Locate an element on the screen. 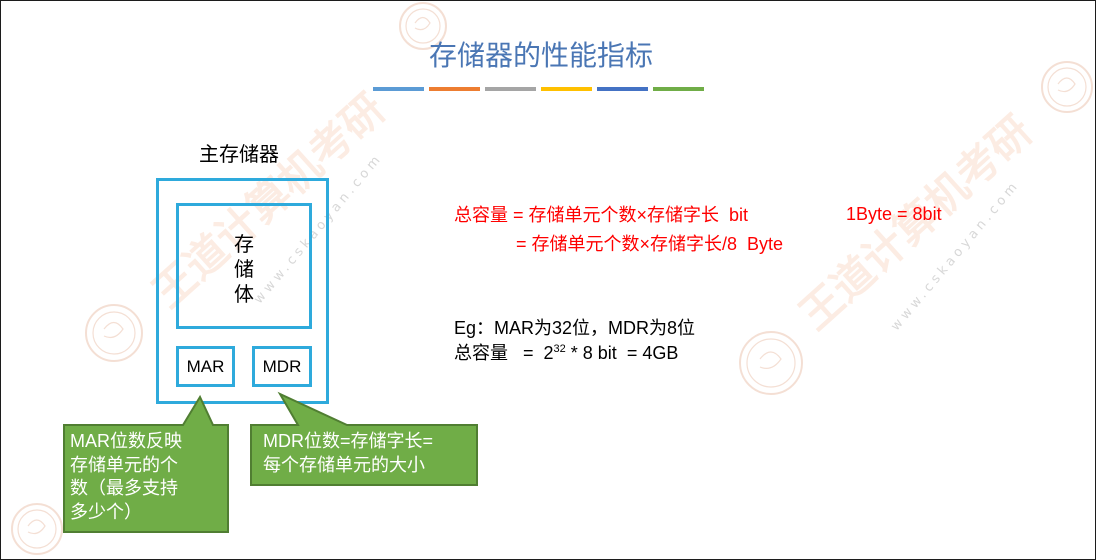 The width and height of the screenshot is (1096, 560). mar-register-box: MAR is located at coordinates (205, 366).